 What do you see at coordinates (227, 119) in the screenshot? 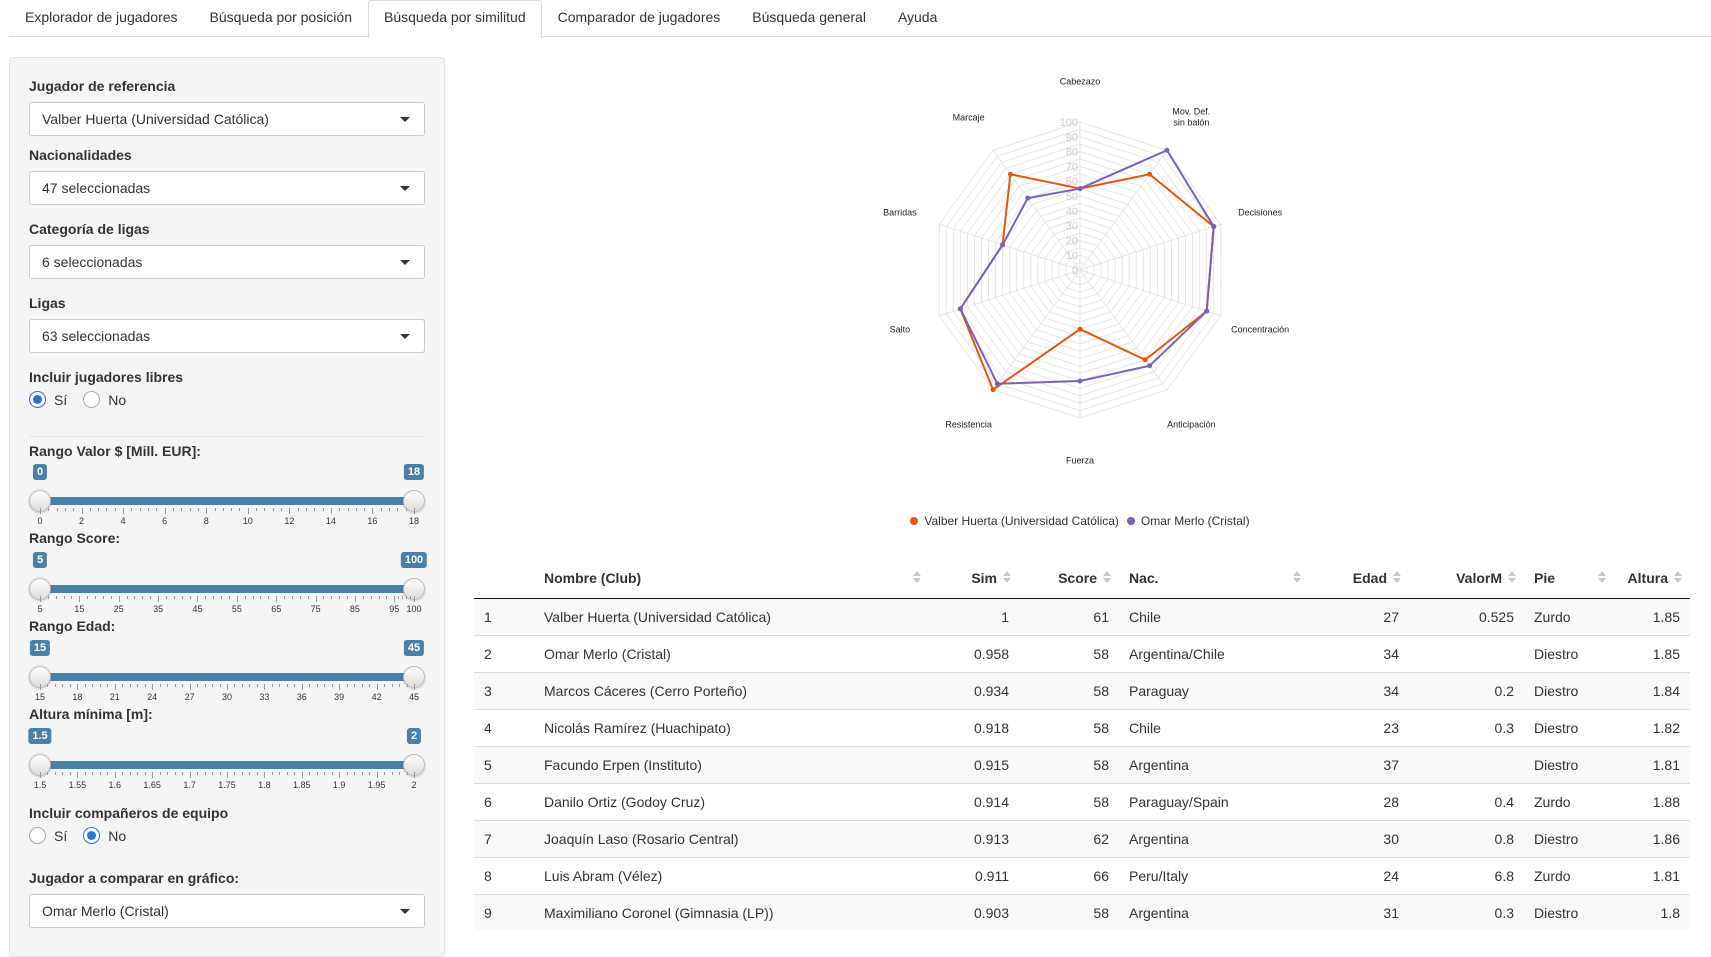
I see `ref-player-select: Valber Huerta (Universidad Católica)` at bounding box center [227, 119].